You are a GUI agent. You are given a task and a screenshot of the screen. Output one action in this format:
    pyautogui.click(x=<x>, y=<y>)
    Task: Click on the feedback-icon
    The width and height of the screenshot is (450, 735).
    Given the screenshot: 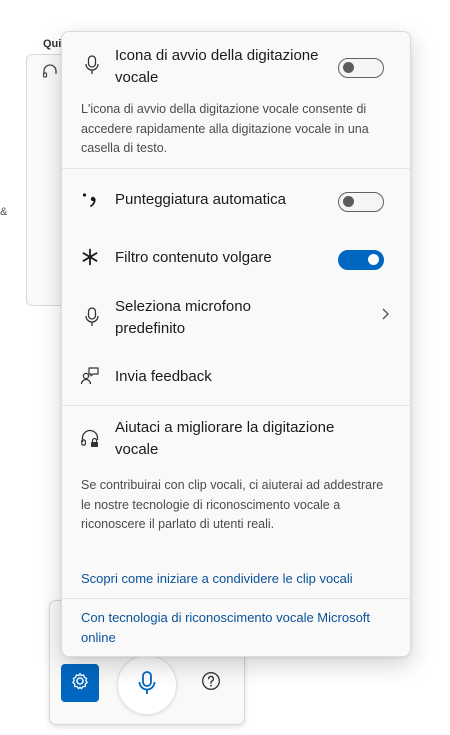 What is the action you would take?
    pyautogui.click(x=90, y=376)
    